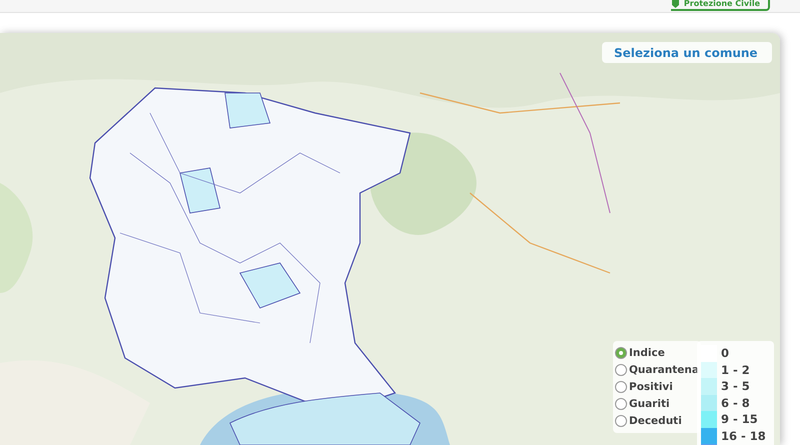  Describe the element at coordinates (657, 353) in the screenshot. I see `layer-option: Indice` at that location.